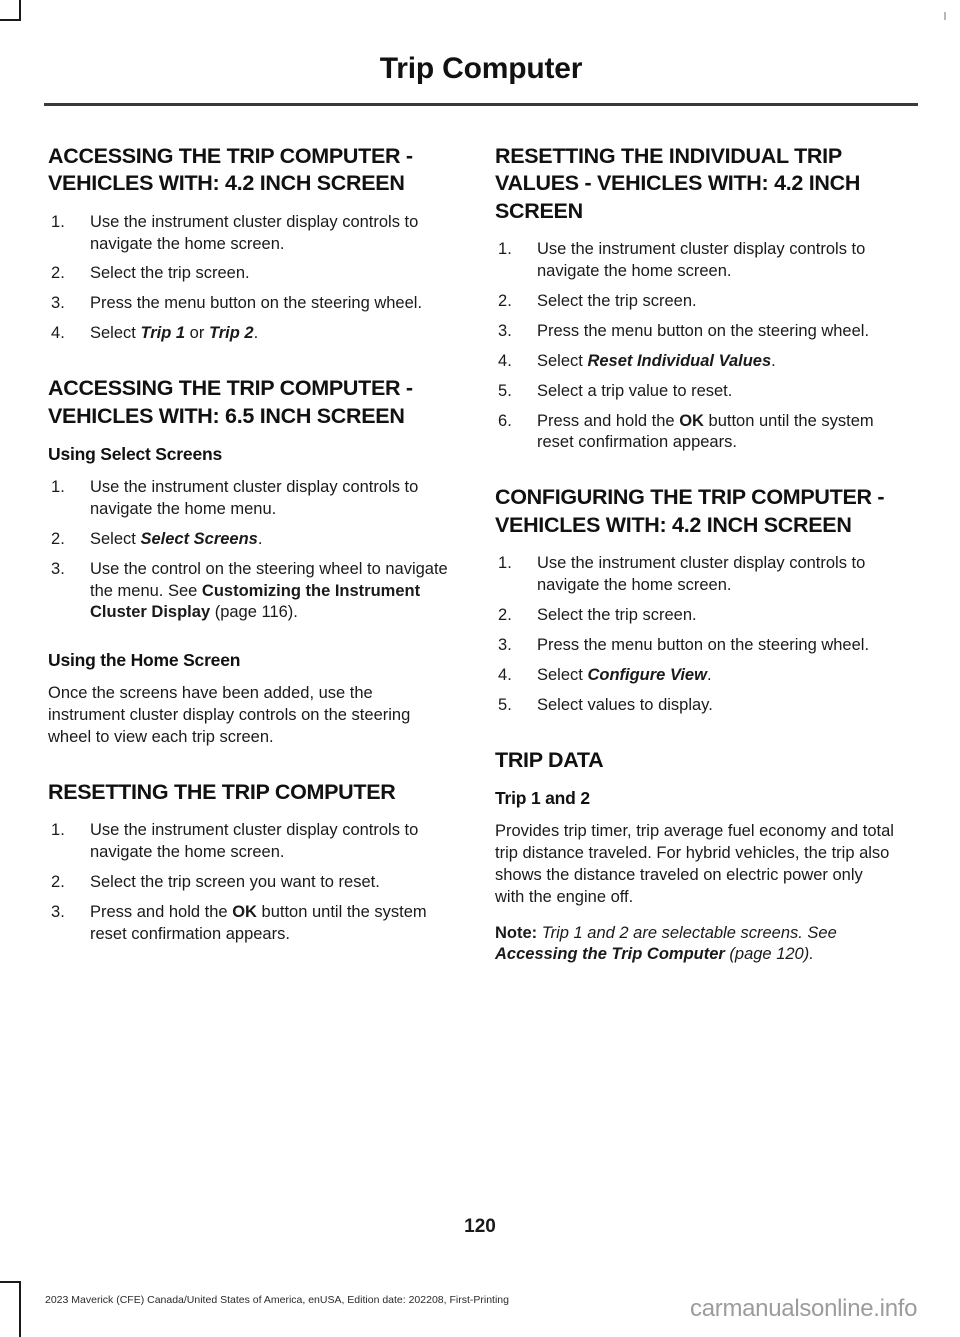  Describe the element at coordinates (254, 612) in the screenshot. I see `step-text: (page 116).` at that location.